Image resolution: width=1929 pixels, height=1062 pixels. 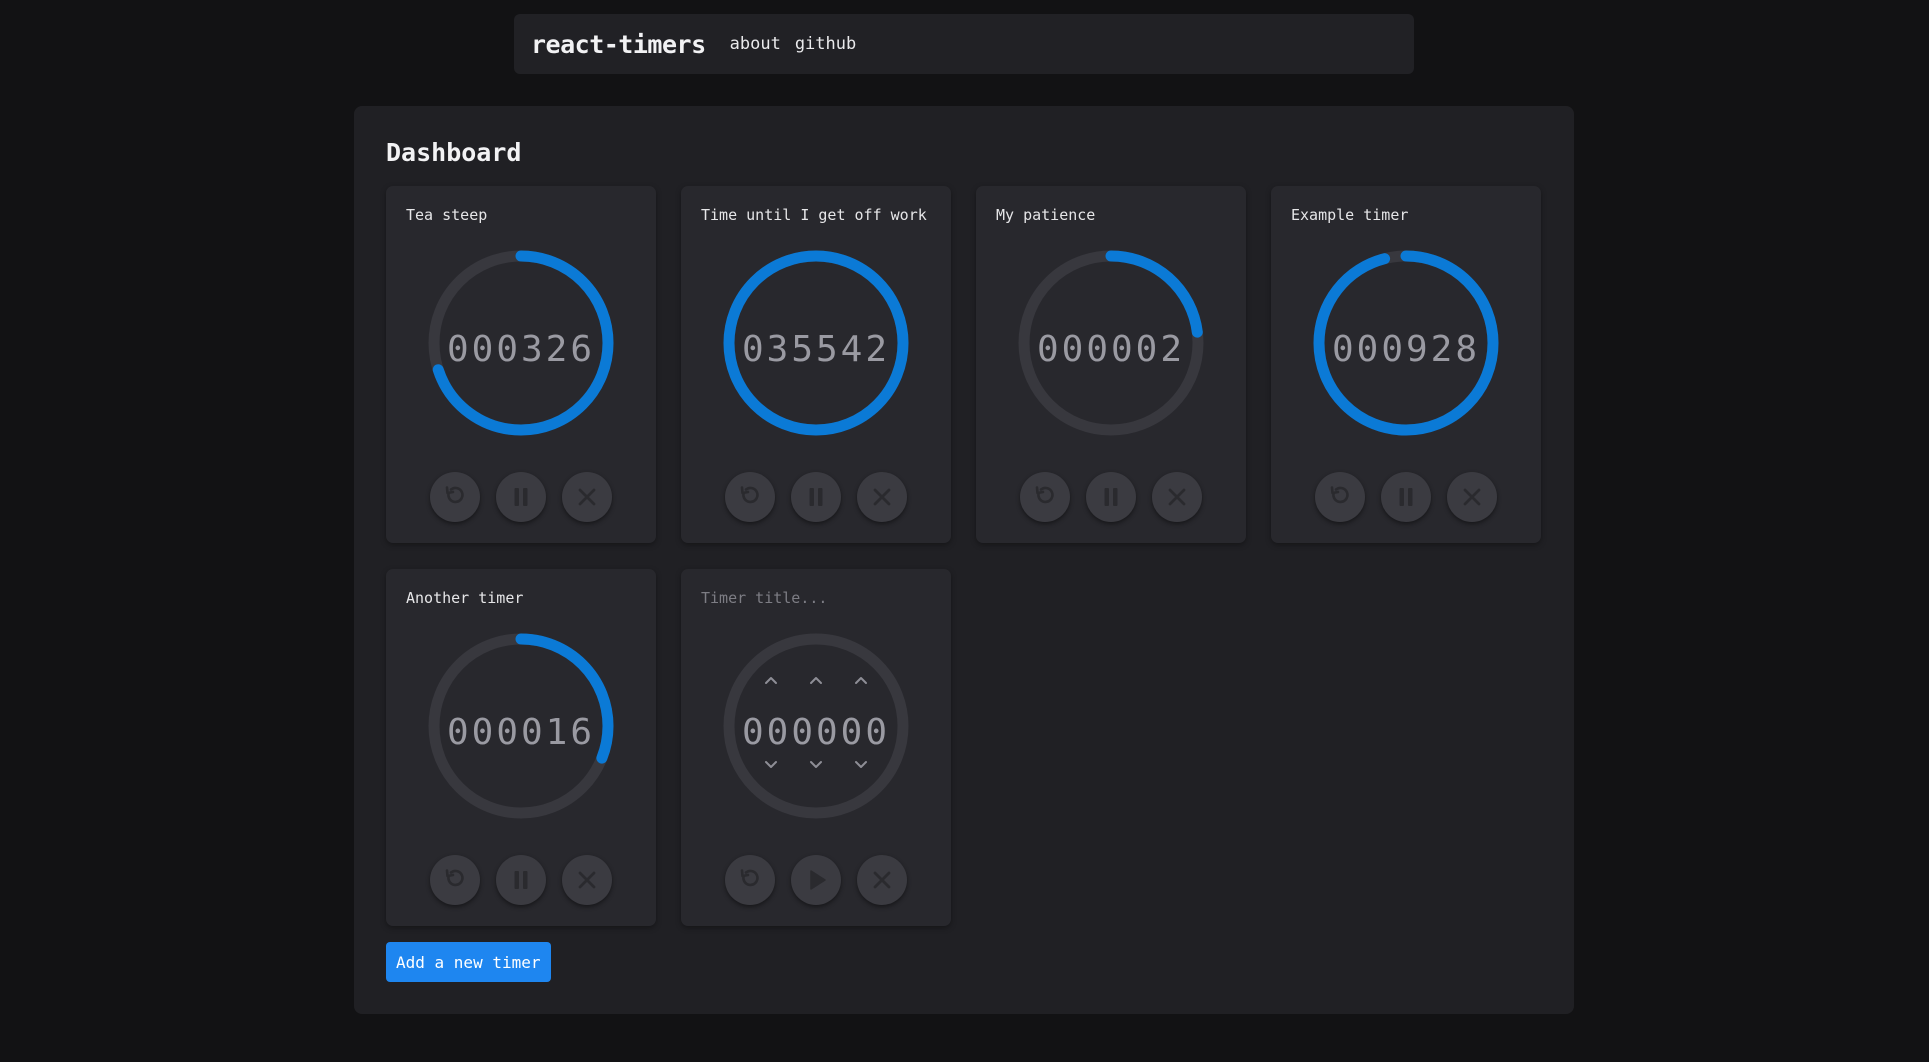 I want to click on timer-title: Another timer, so click(x=464, y=598).